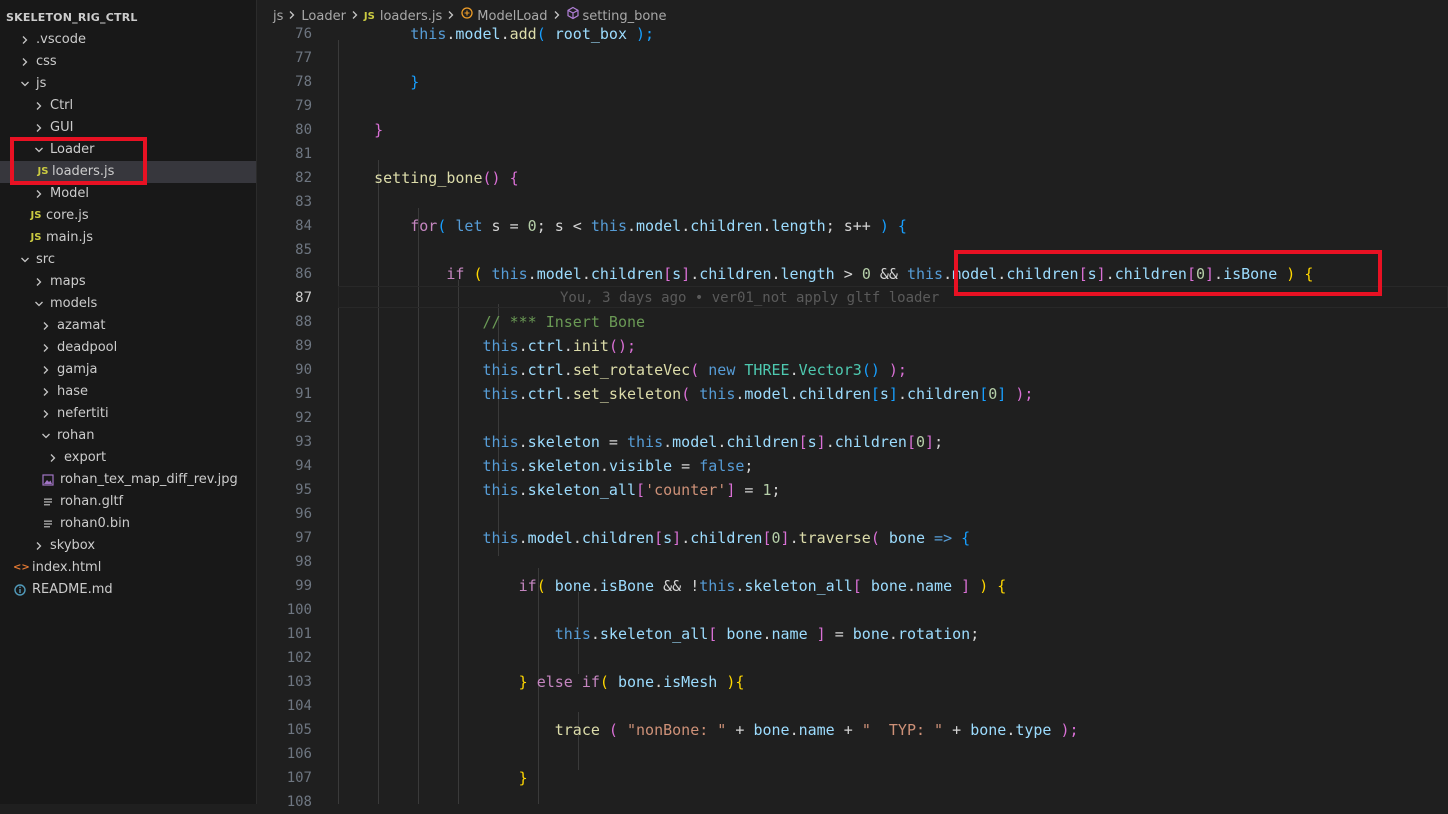  What do you see at coordinates (128, 216) in the screenshot?
I see `tree-item-core-js: JS core.js` at bounding box center [128, 216].